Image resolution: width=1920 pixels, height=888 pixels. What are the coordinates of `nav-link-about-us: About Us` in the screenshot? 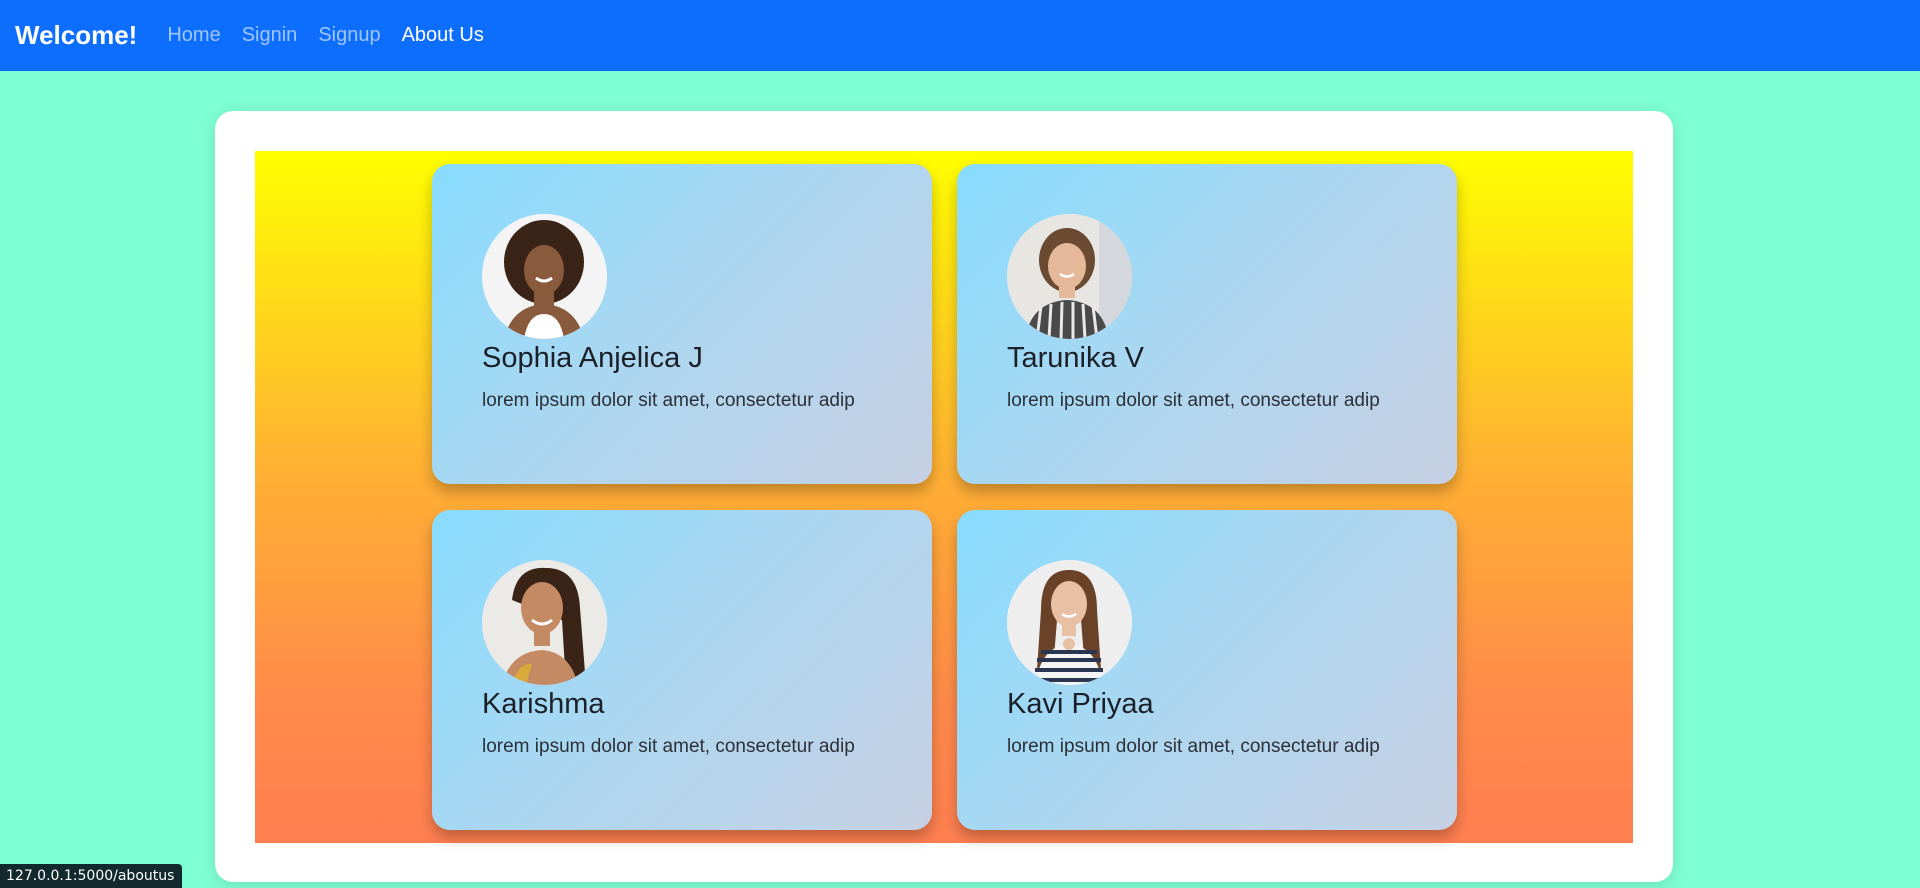 It's located at (443, 35).